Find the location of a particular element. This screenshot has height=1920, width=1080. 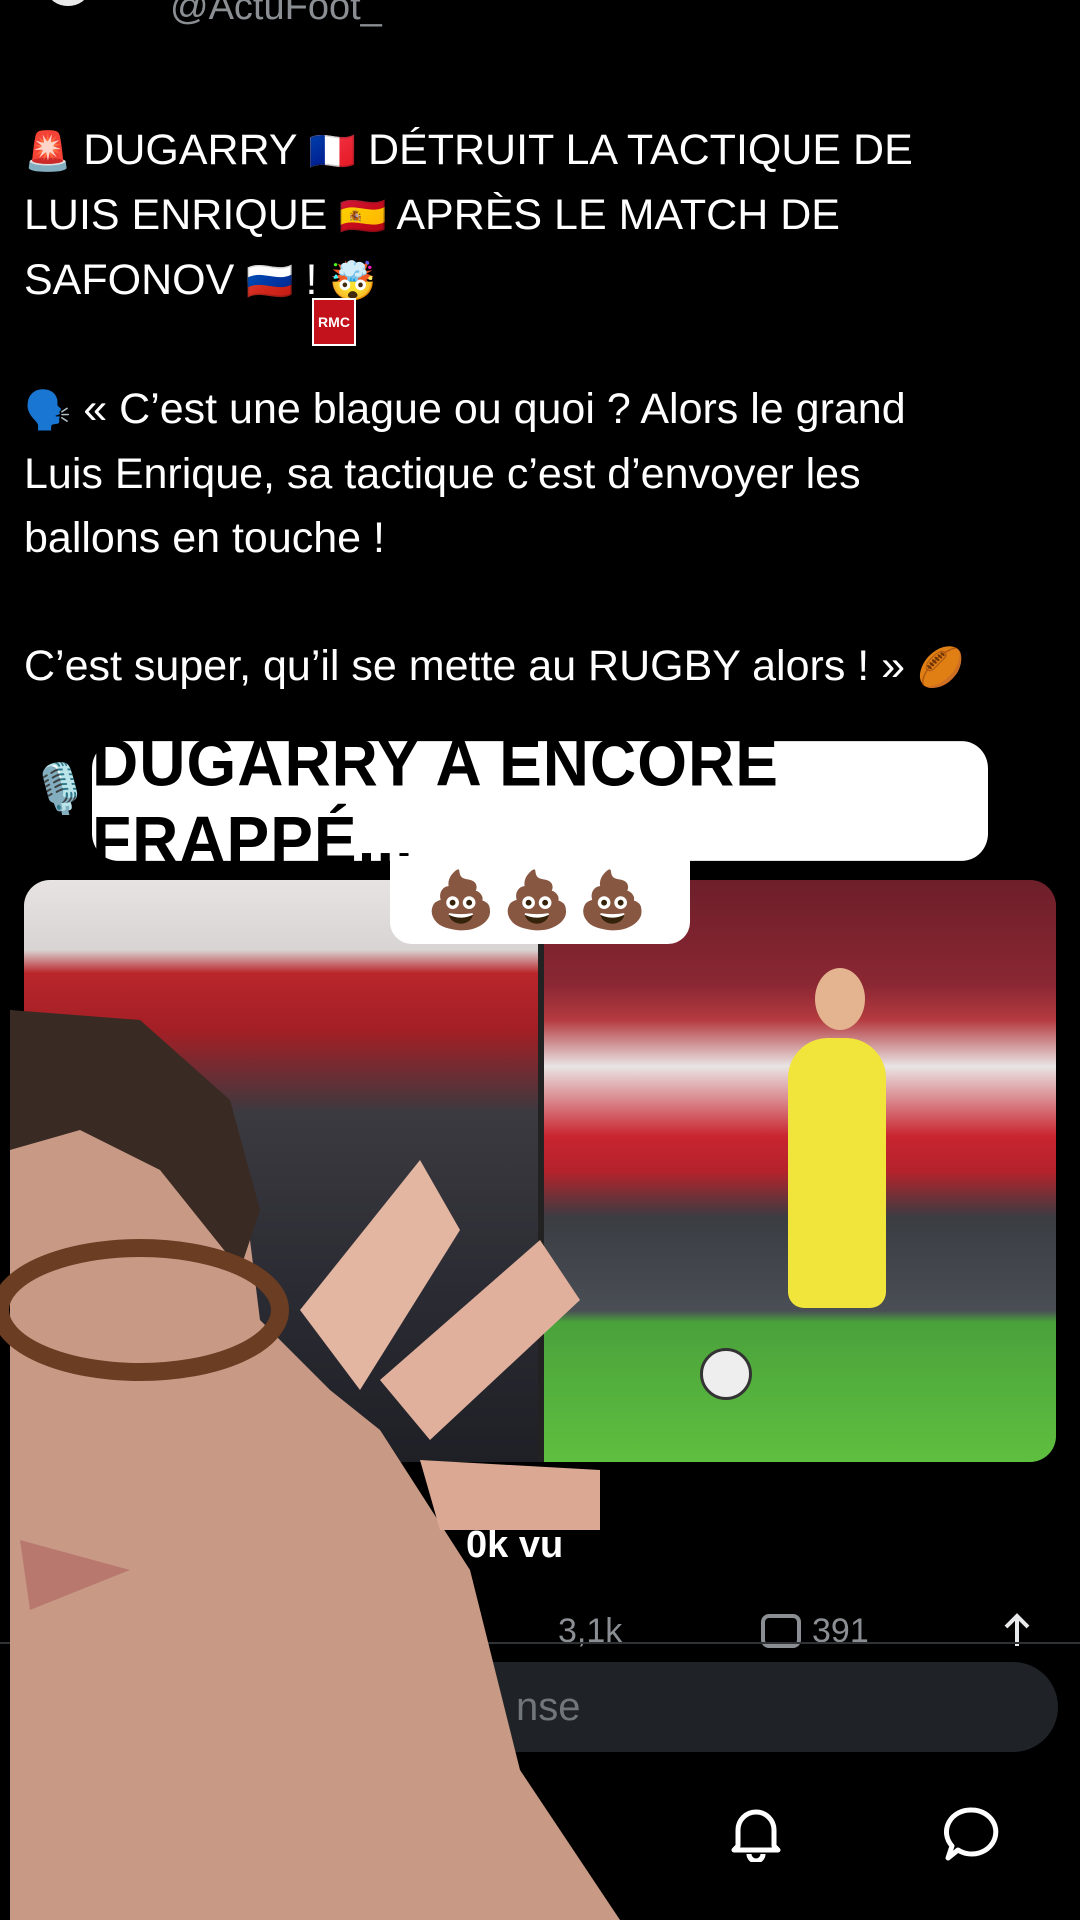

goalkeeper-head is located at coordinates (840, 999).